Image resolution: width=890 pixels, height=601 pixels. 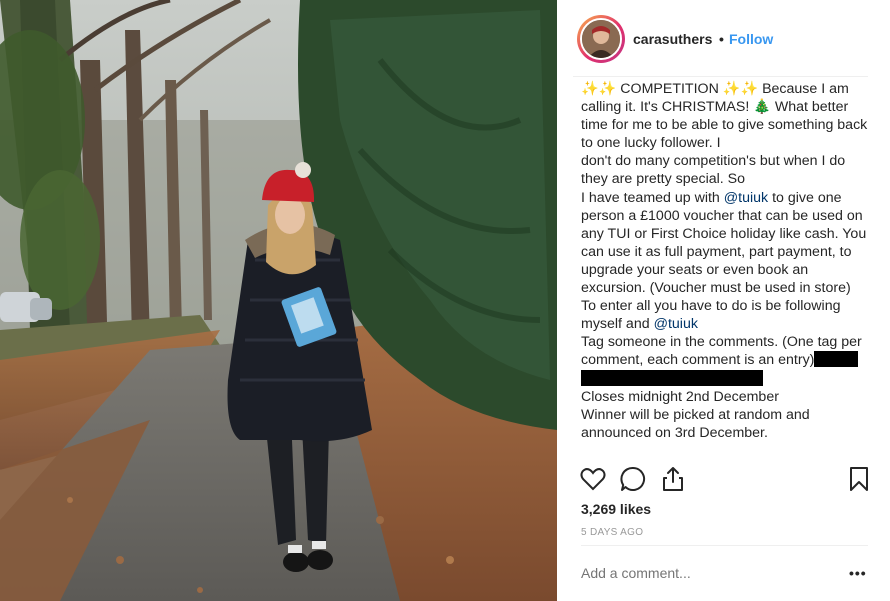 What do you see at coordinates (680, 396) in the screenshot?
I see `caption-text-7: Closes midnight 2nd December` at bounding box center [680, 396].